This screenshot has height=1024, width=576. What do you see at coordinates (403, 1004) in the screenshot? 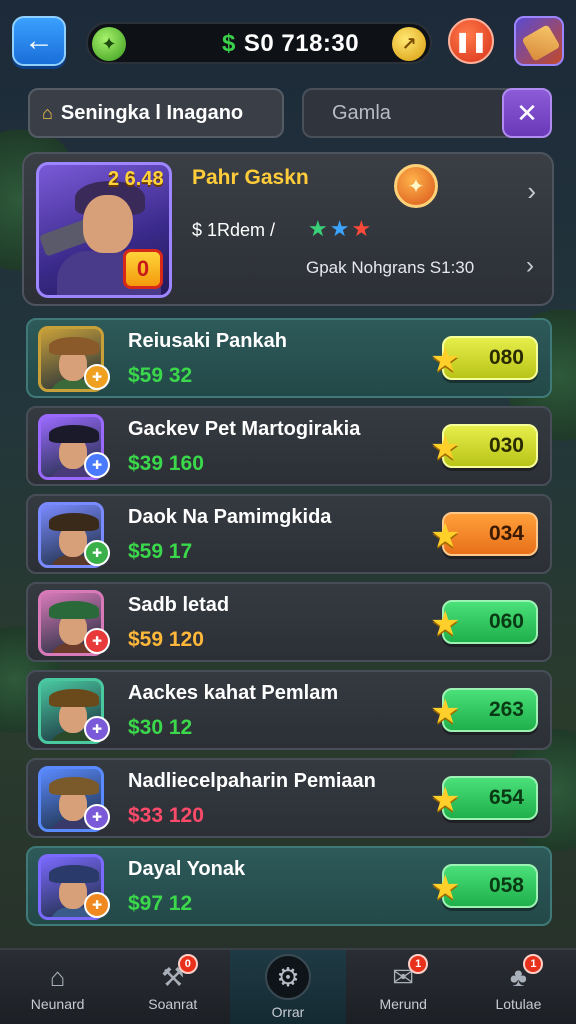
I see `nav-label: Merund` at bounding box center [403, 1004].